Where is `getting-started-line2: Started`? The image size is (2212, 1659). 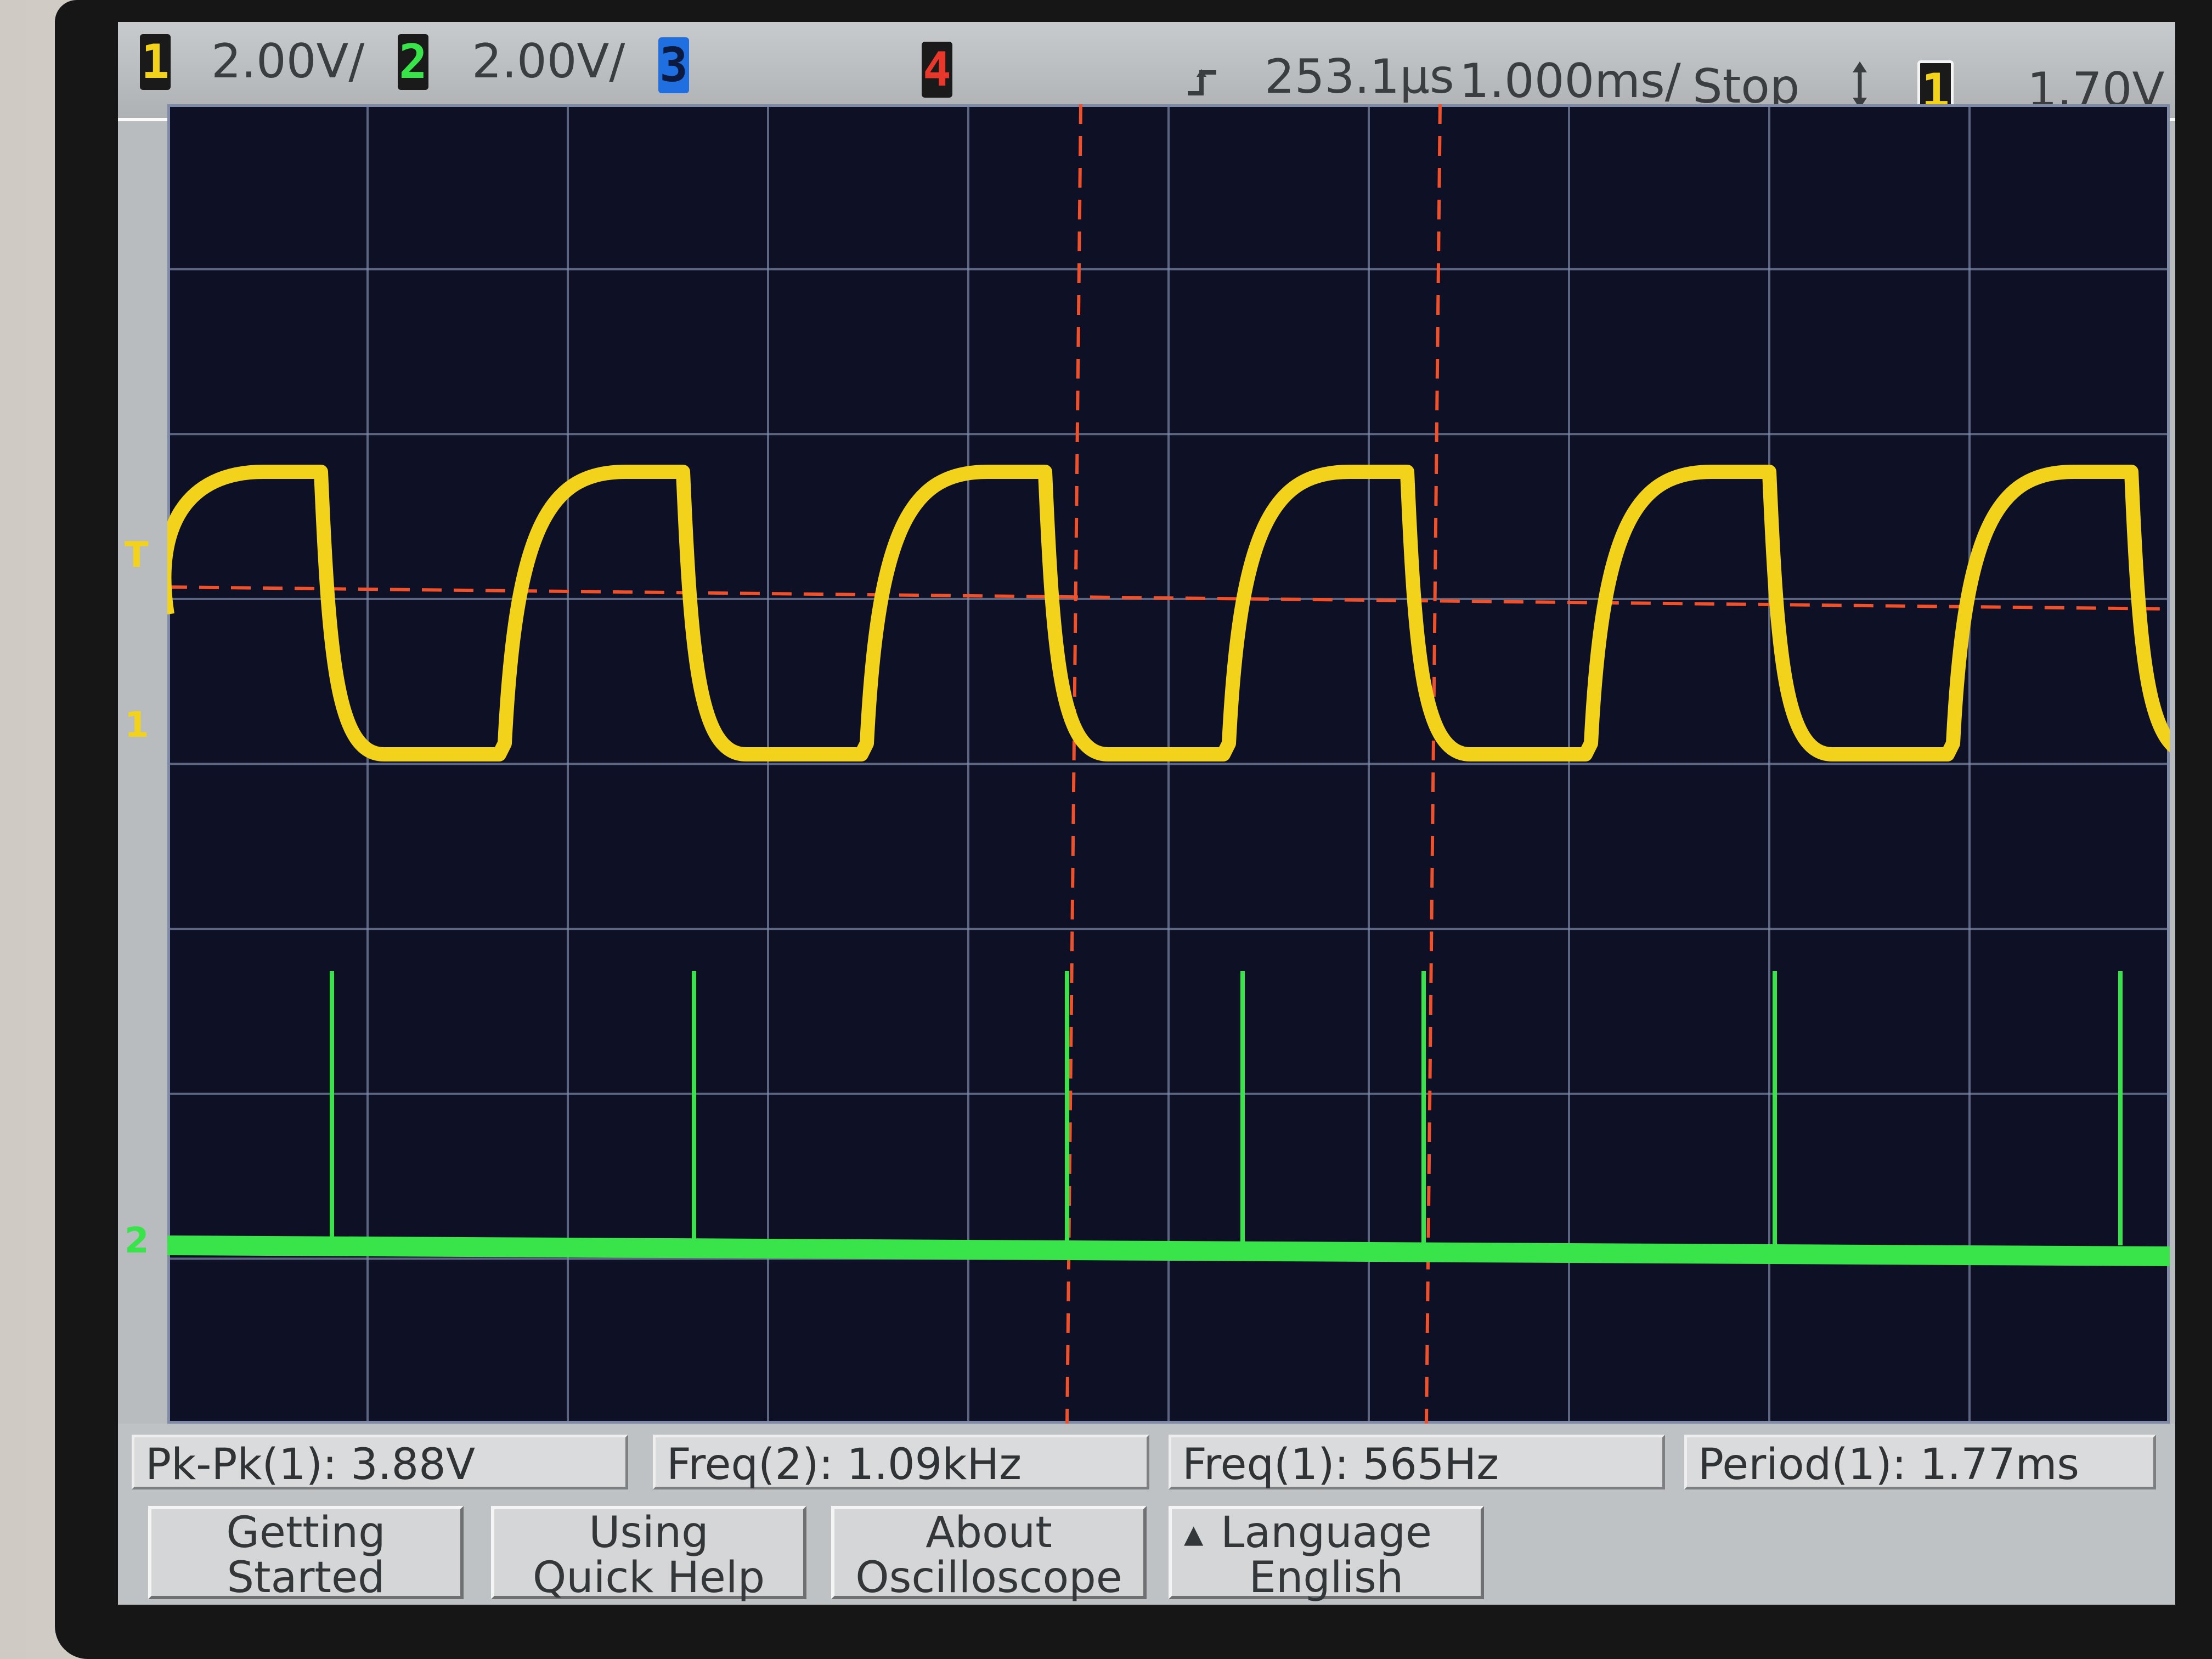
getting-started-line2: Started is located at coordinates (306, 1578).